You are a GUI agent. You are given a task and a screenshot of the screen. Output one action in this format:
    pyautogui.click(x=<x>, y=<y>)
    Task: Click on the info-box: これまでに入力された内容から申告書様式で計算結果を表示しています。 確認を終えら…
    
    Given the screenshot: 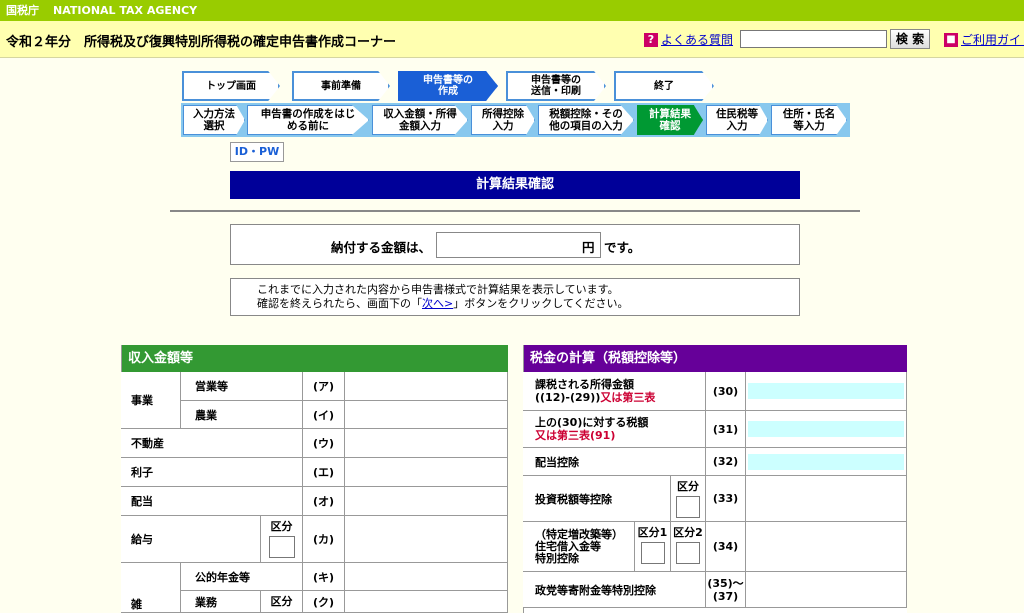 What is the action you would take?
    pyautogui.click(x=515, y=297)
    